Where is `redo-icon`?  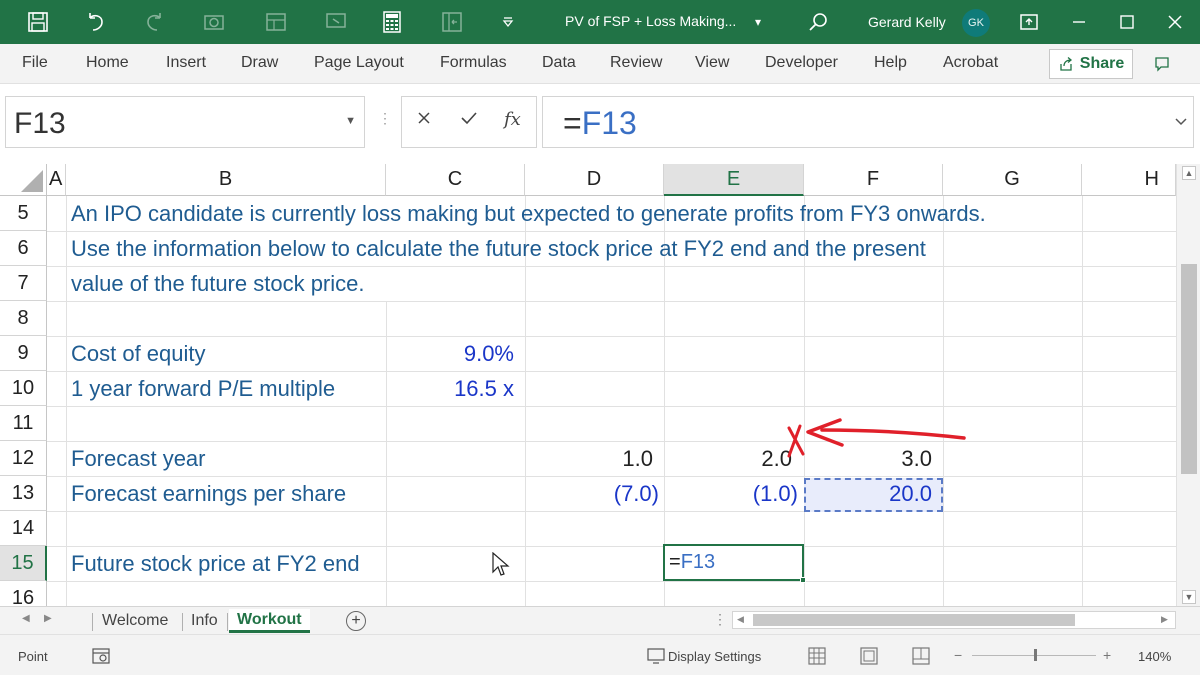
redo-icon is located at coordinates (154, 22).